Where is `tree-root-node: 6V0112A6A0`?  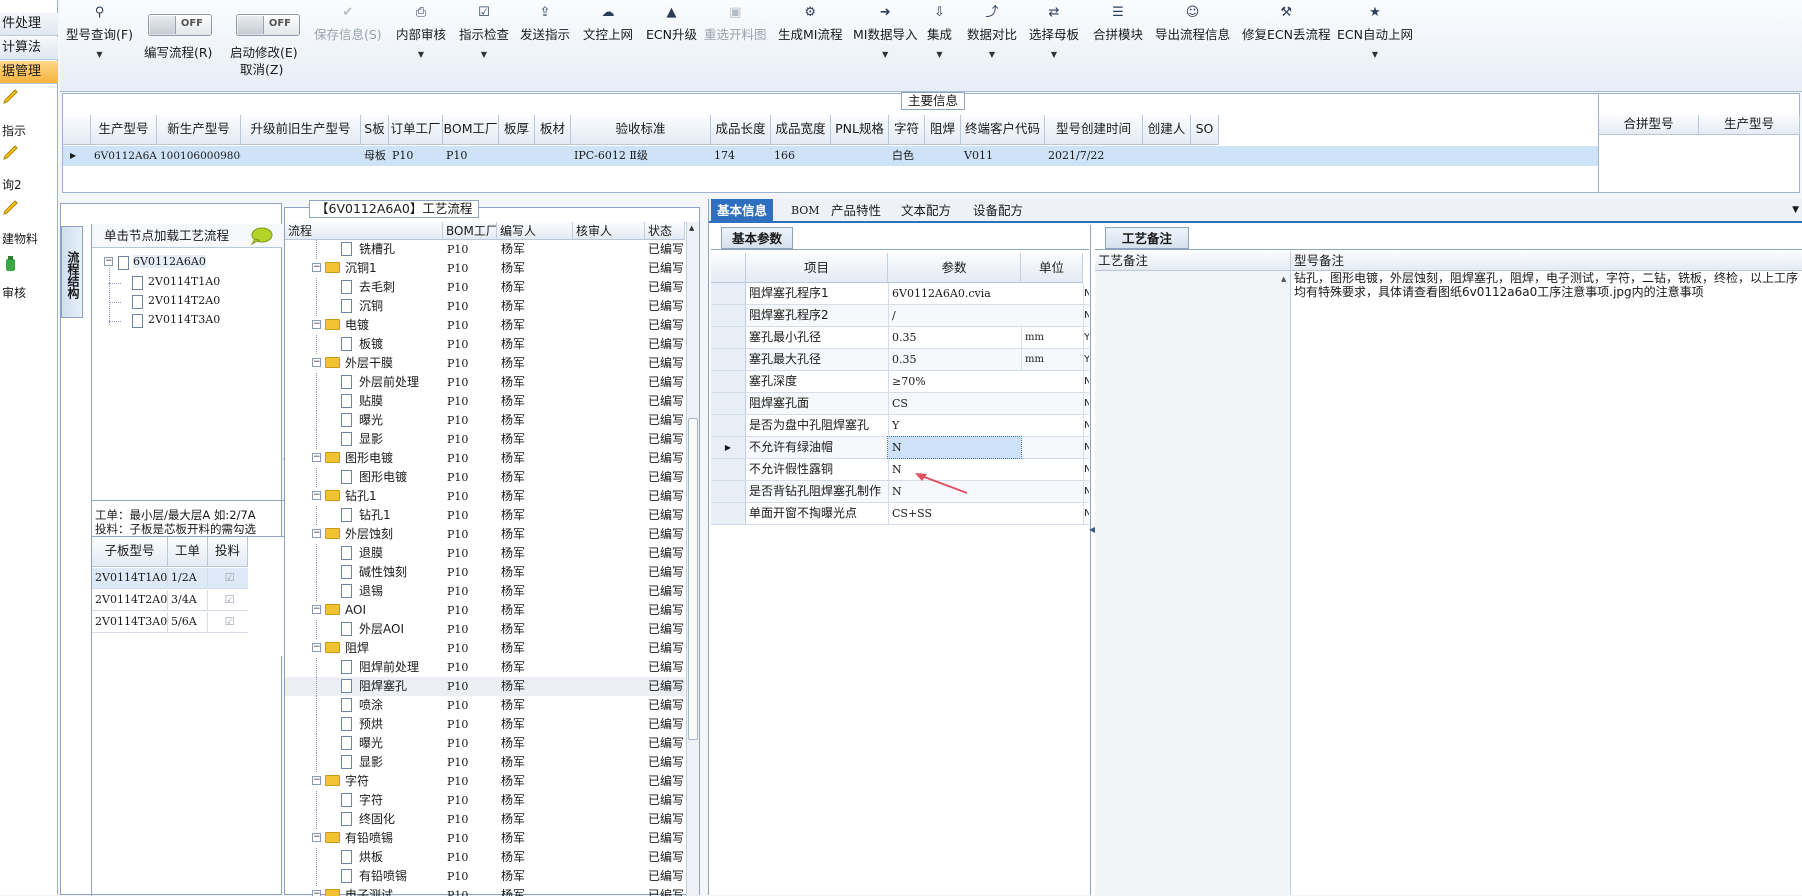 tree-root-node: 6V0112A6A0 is located at coordinates (169, 261).